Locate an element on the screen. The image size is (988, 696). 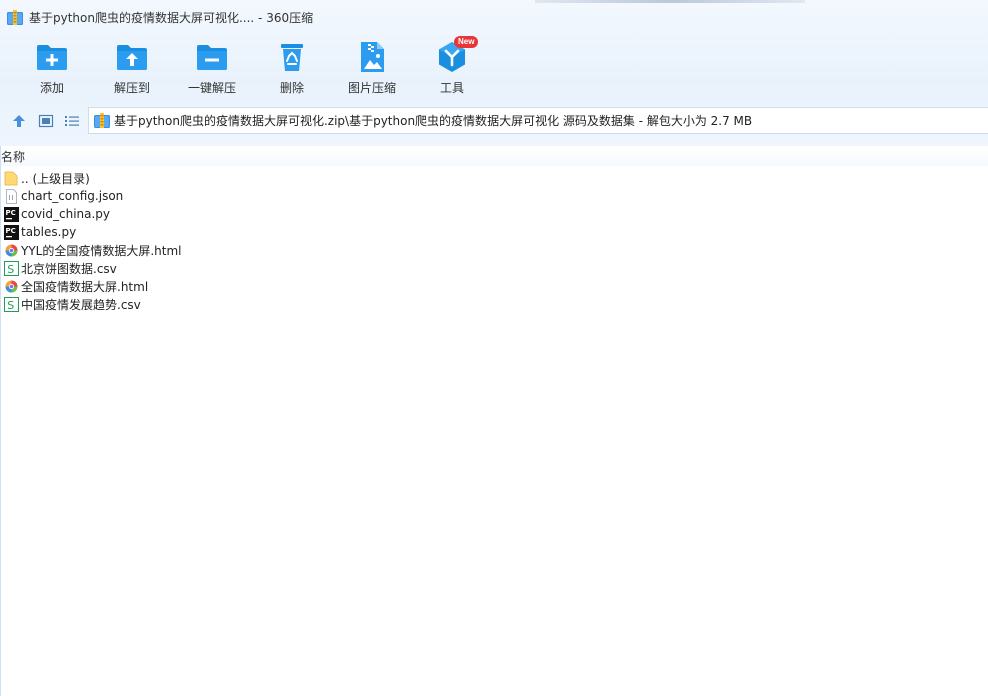
archive-icon is located at coordinates (102, 120).